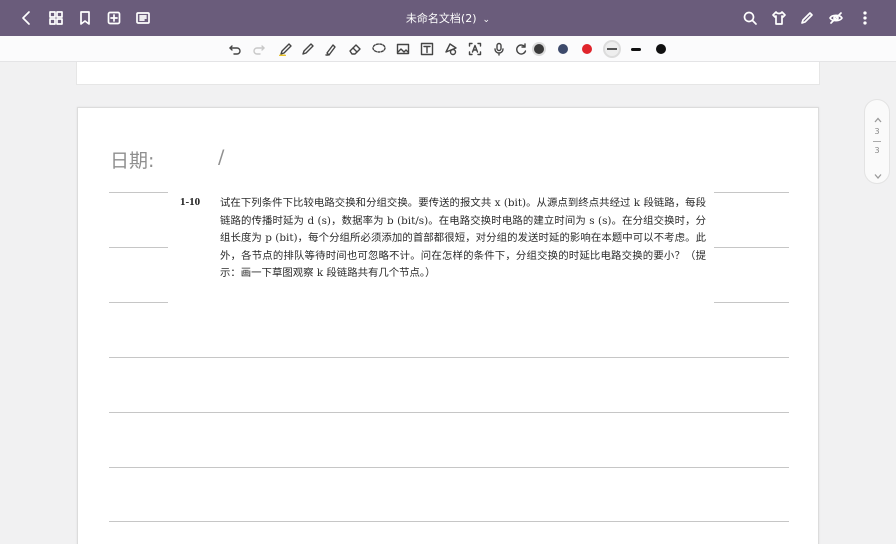 This screenshot has height=544, width=896. Describe the element at coordinates (448, 73) in the screenshot. I see `previous-page` at that location.